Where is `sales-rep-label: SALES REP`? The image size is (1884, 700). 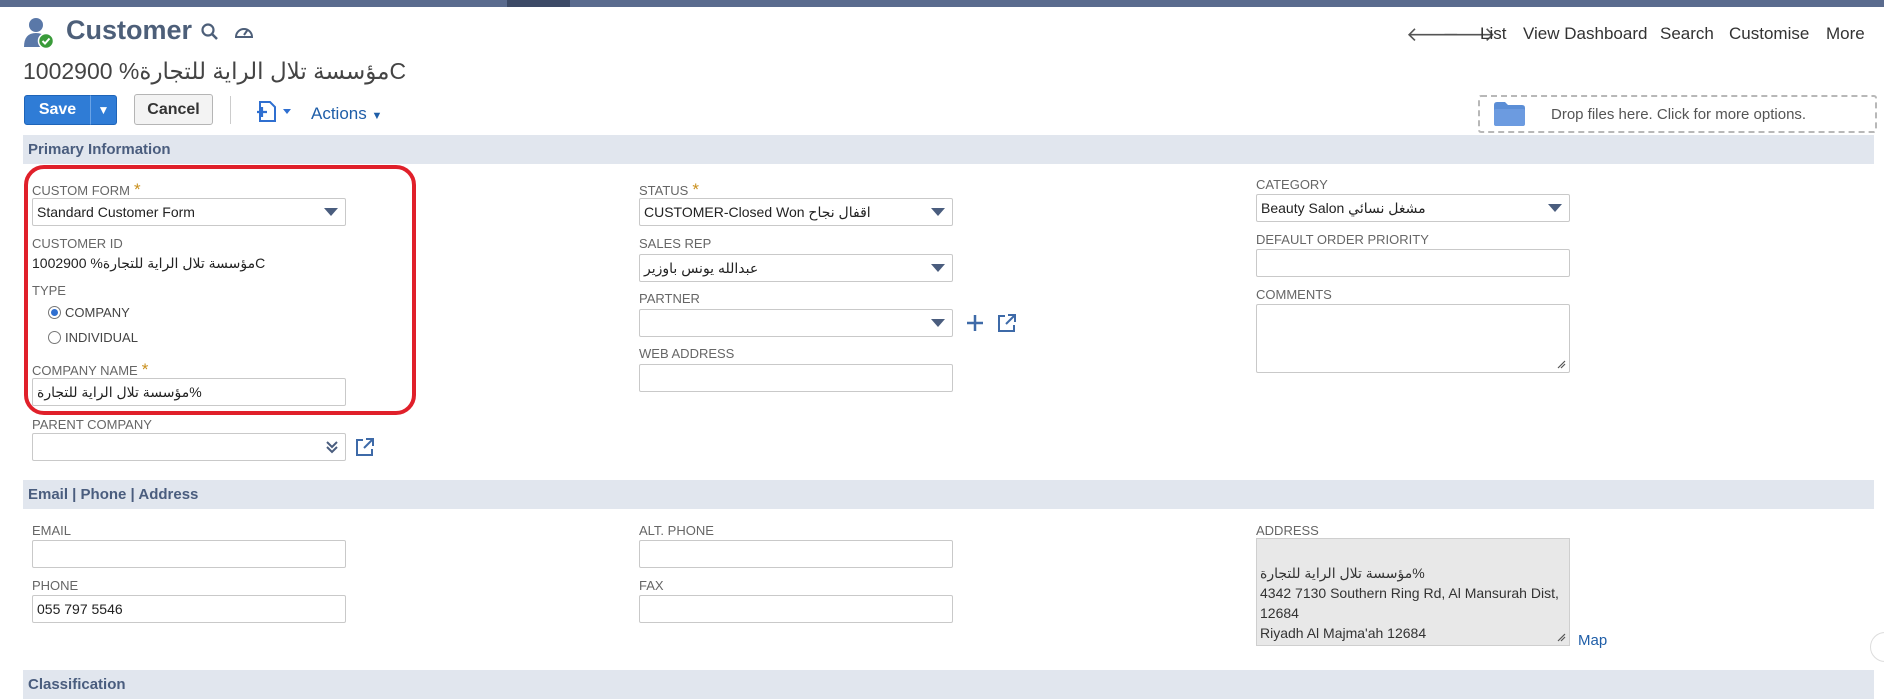
sales-rep-label: SALES REP is located at coordinates (675, 243).